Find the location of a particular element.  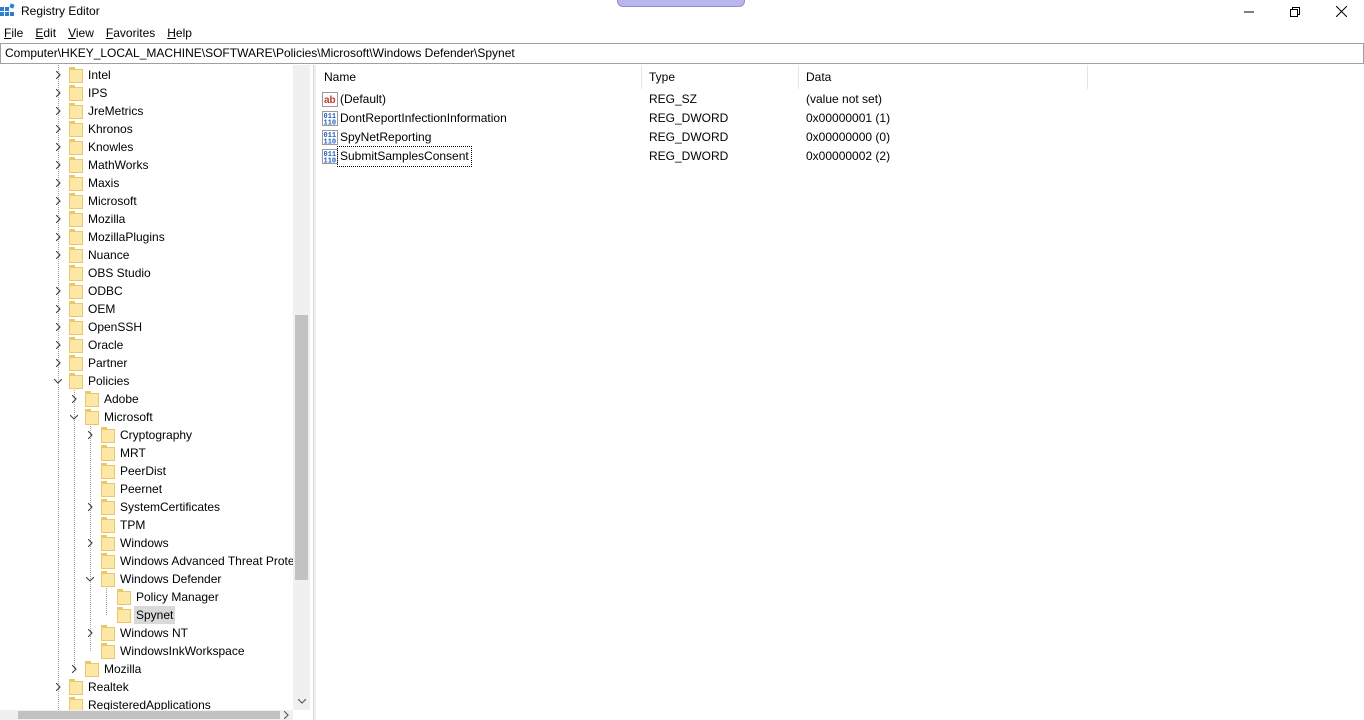

tree-item-ips: IPS is located at coordinates (155, 93).